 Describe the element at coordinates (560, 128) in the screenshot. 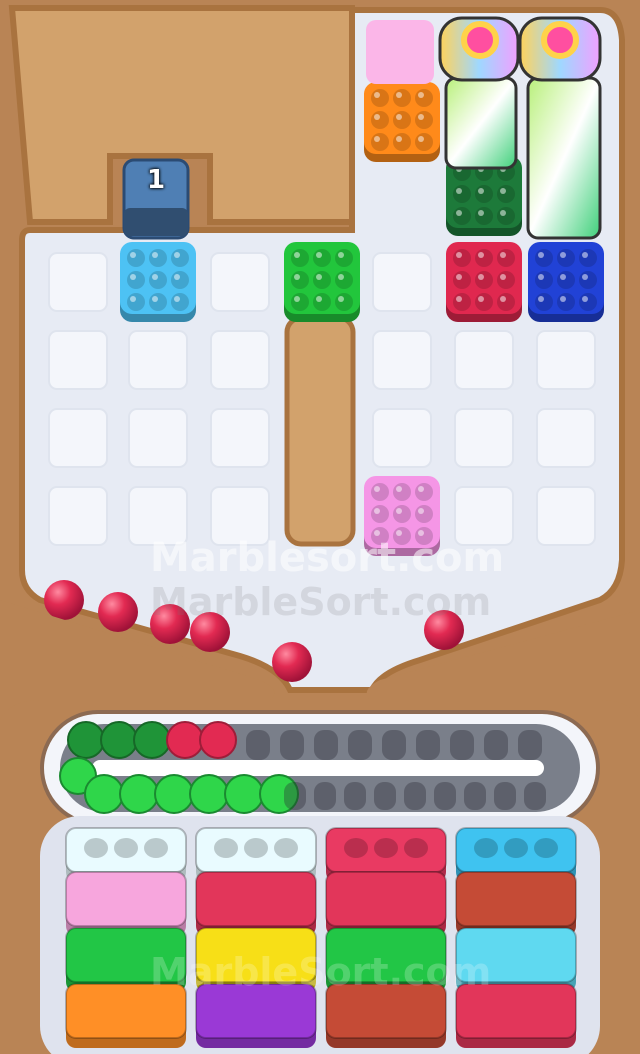

I see `tube-right` at that location.